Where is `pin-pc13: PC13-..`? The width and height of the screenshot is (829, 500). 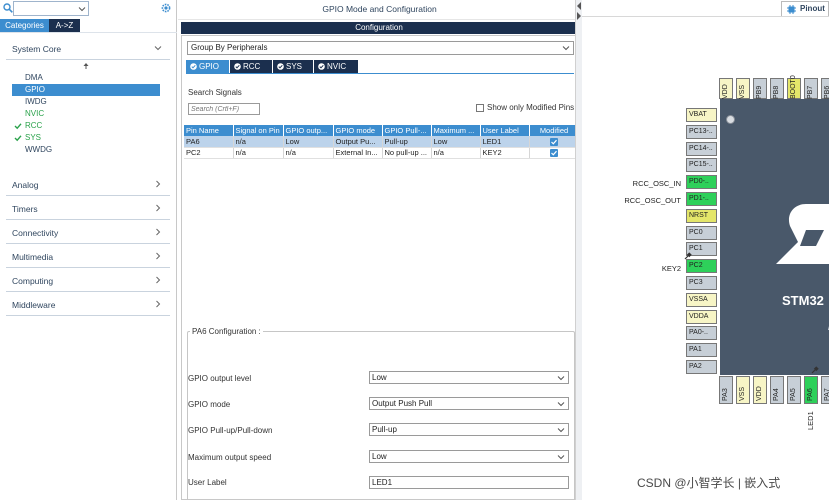
pin-pc13: PC13-.. is located at coordinates (701, 131).